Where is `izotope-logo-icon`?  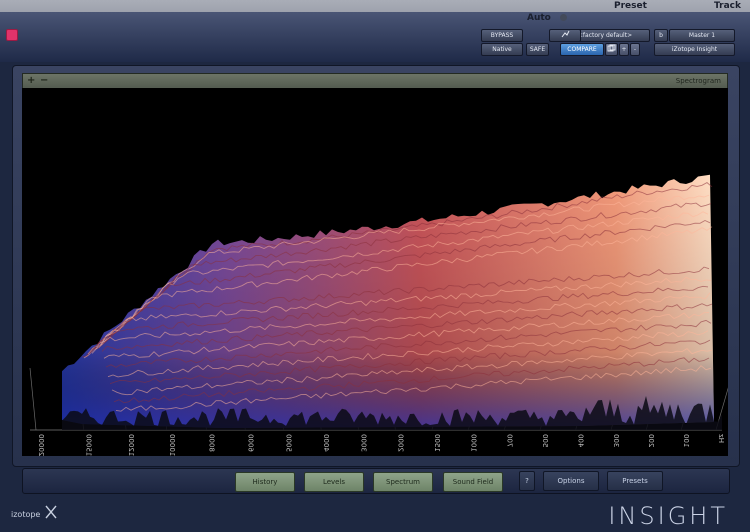
izotope-logo-icon is located at coordinates (51, 512).